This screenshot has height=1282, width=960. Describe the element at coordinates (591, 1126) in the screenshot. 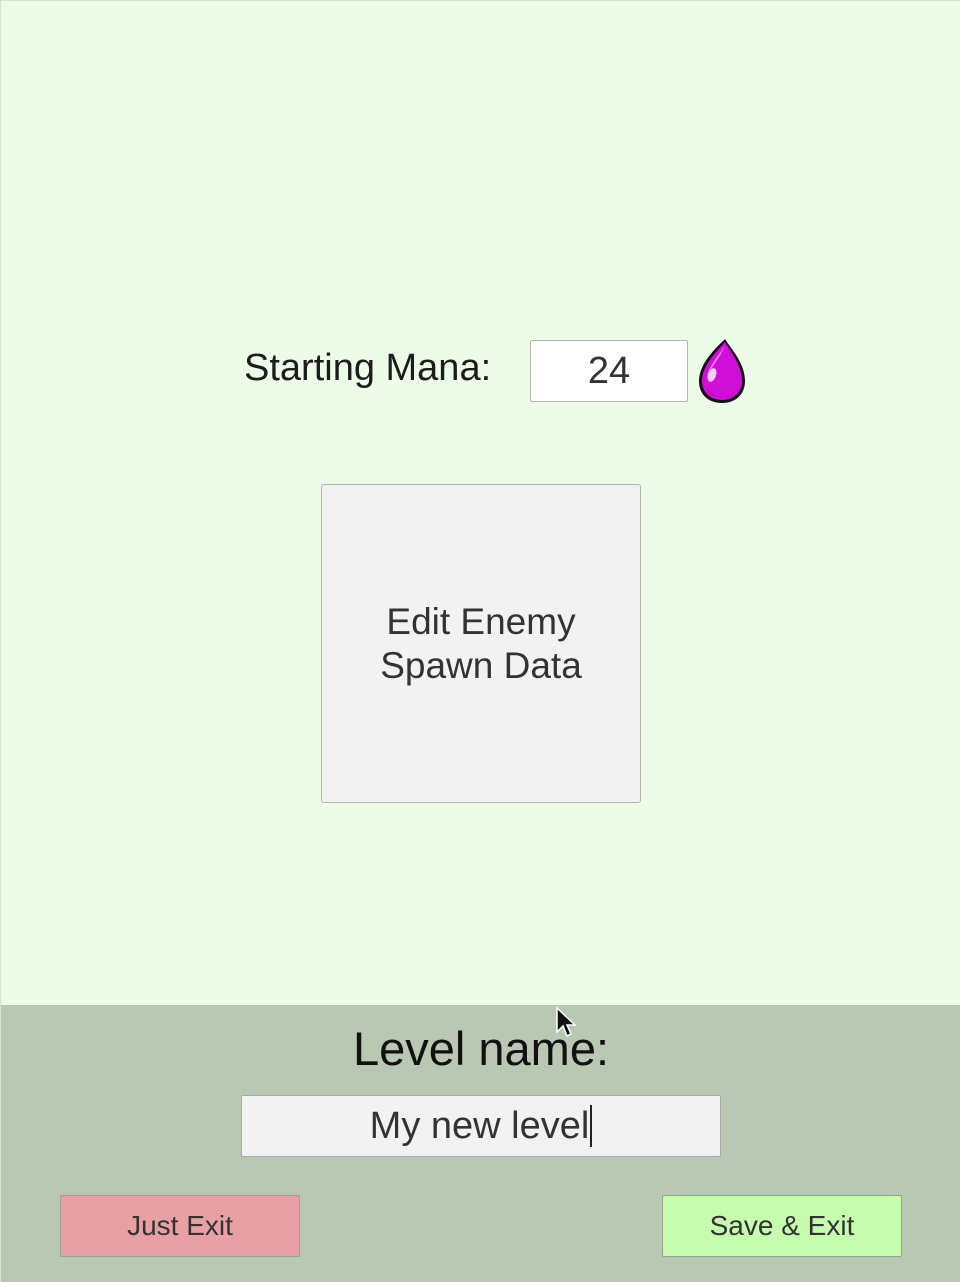

I see `text-caret` at that location.